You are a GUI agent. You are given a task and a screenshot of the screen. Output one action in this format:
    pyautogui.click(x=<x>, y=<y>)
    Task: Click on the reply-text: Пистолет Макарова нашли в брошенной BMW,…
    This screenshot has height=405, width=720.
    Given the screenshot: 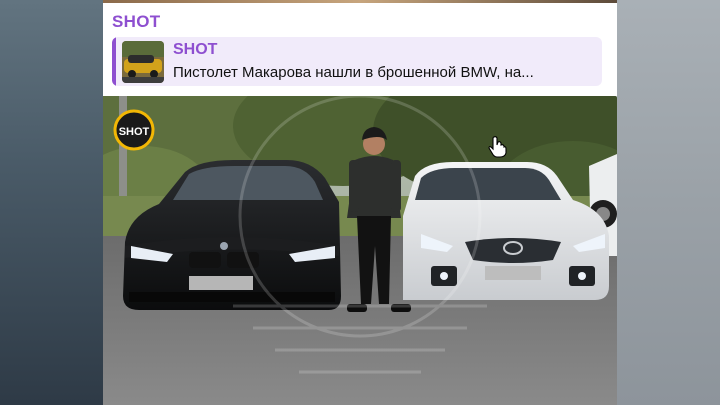 What is the action you would take?
    pyautogui.click(x=353, y=72)
    